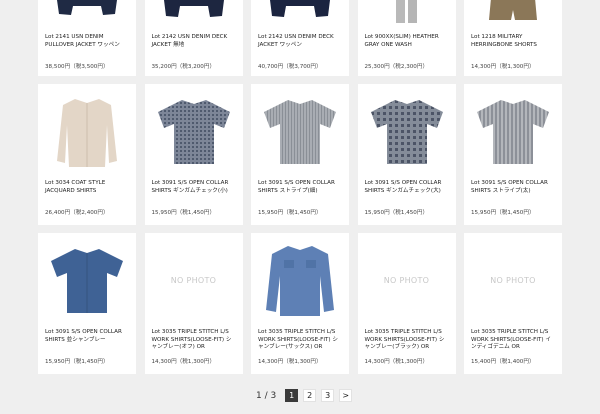 This screenshot has width=600, height=414. I want to click on product-price: 15,400円（税1,400円）, so click(503, 362).